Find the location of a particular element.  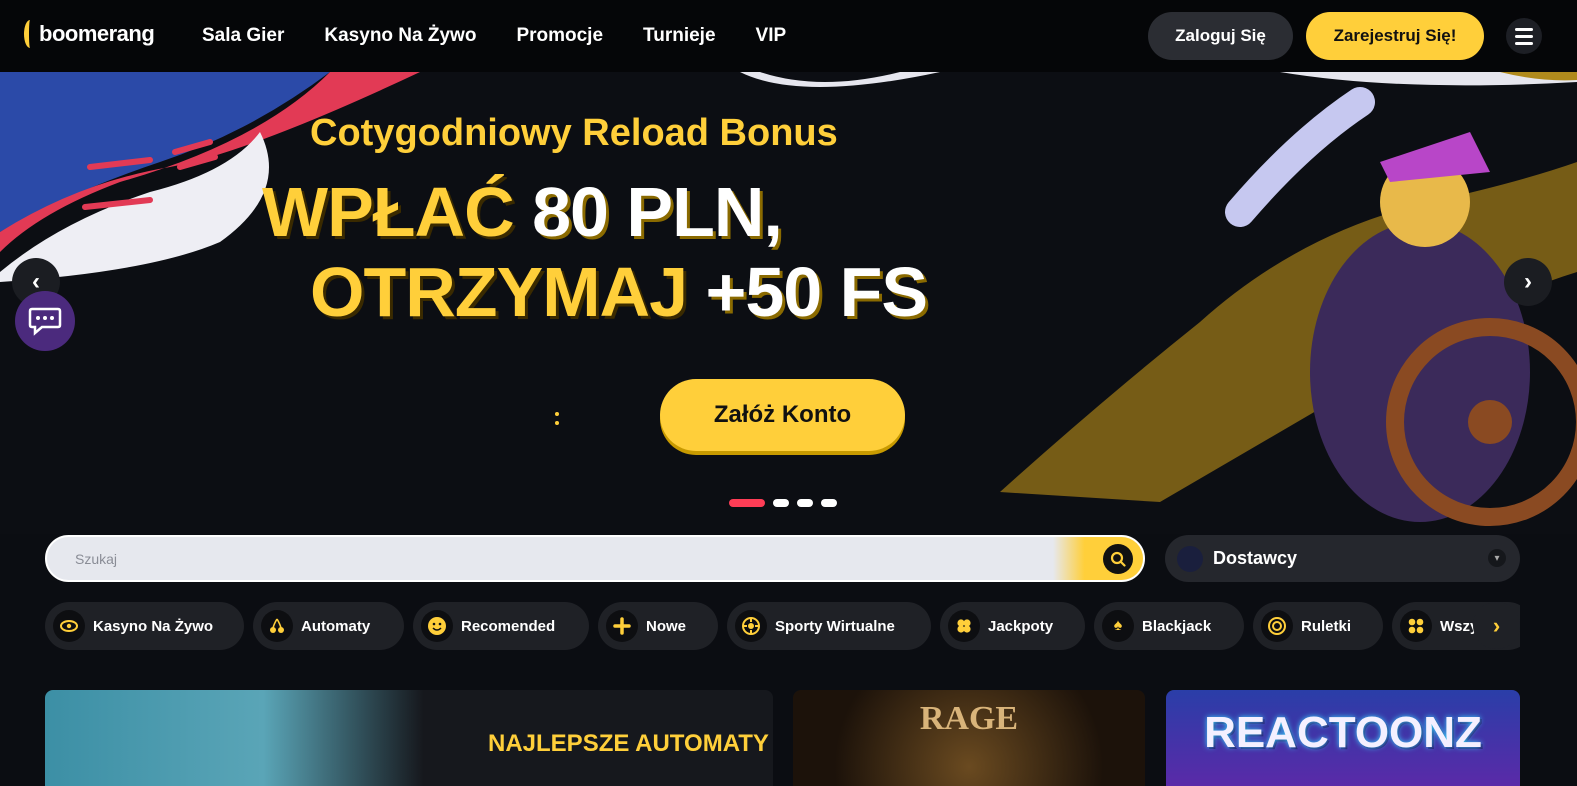

spade-icon: ♠ is located at coordinates (1118, 626).